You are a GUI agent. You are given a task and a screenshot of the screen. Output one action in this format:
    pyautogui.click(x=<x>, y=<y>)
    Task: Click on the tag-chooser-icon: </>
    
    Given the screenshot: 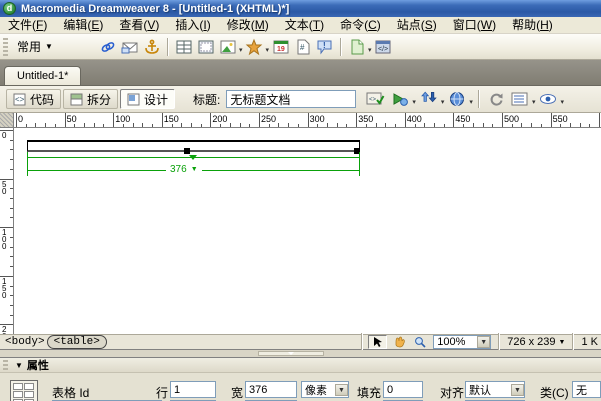 What is the action you would take?
    pyautogui.click(x=383, y=47)
    